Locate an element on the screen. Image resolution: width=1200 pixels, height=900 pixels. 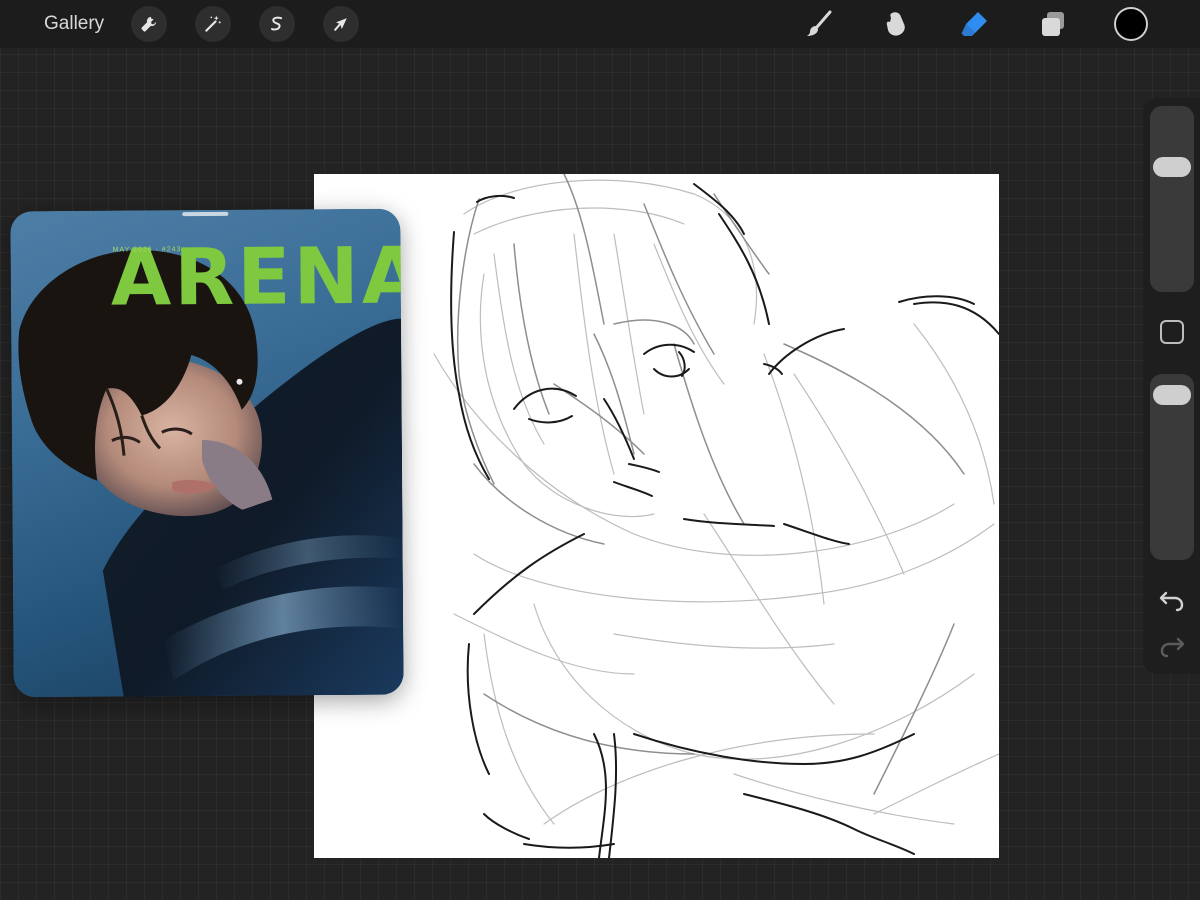
undo-icon is located at coordinates (1172, 600).